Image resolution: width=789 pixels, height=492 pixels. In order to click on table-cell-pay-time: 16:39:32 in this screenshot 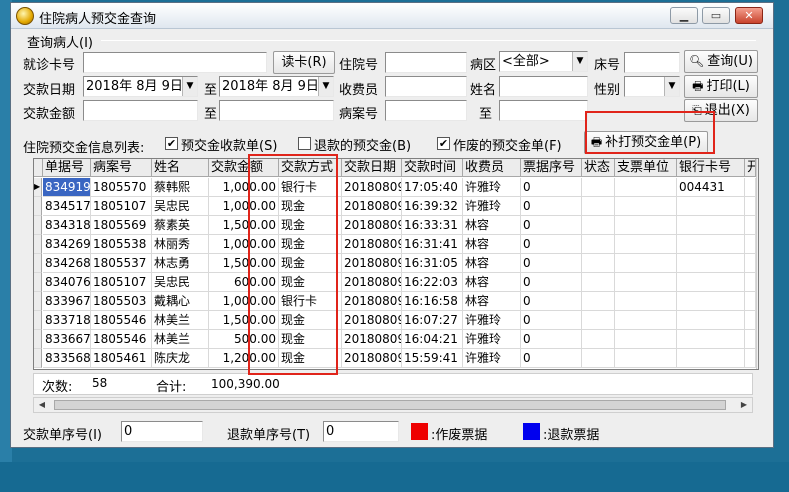, I will do `click(432, 206)`.